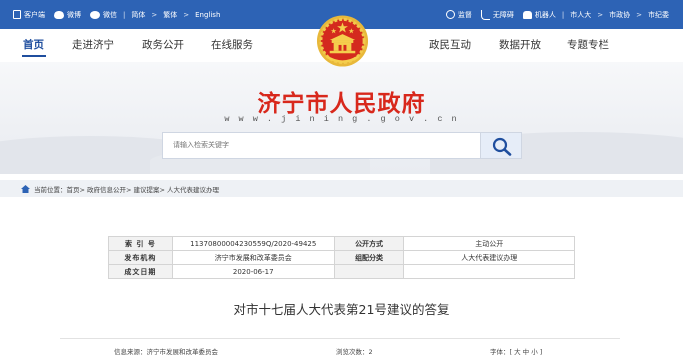 This screenshot has width=683, height=358. I want to click on accessibility-link: 无障碍, so click(497, 14).